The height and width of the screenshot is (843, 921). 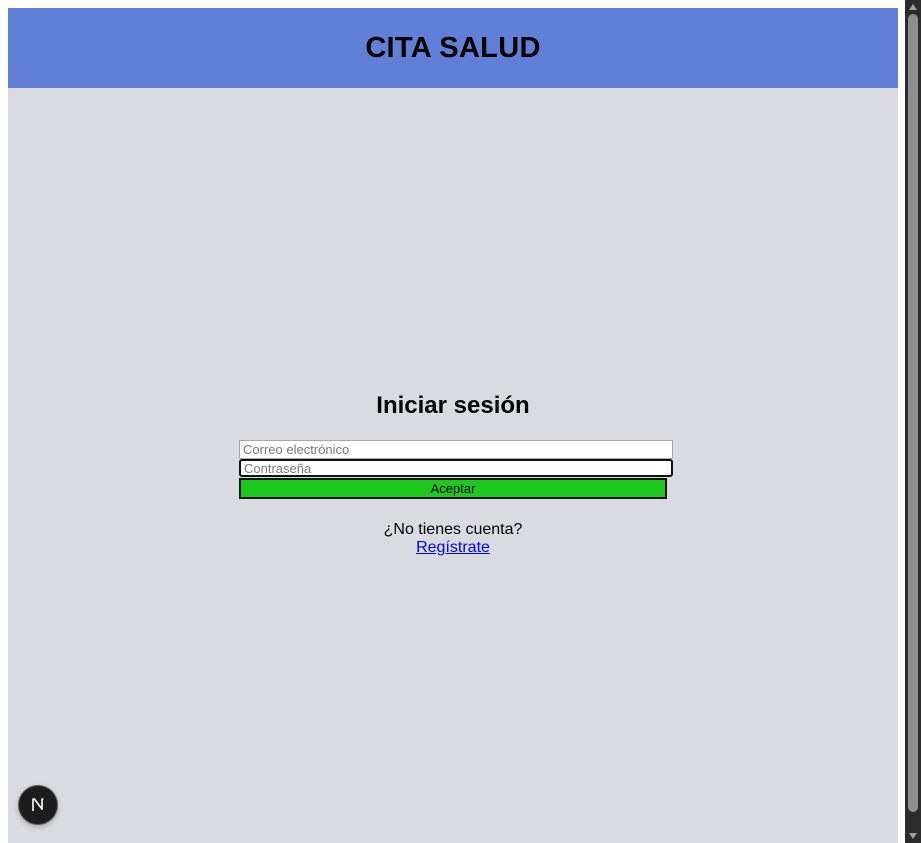 I want to click on signup-prompt: ¿No tienes cuenta?, so click(x=453, y=529).